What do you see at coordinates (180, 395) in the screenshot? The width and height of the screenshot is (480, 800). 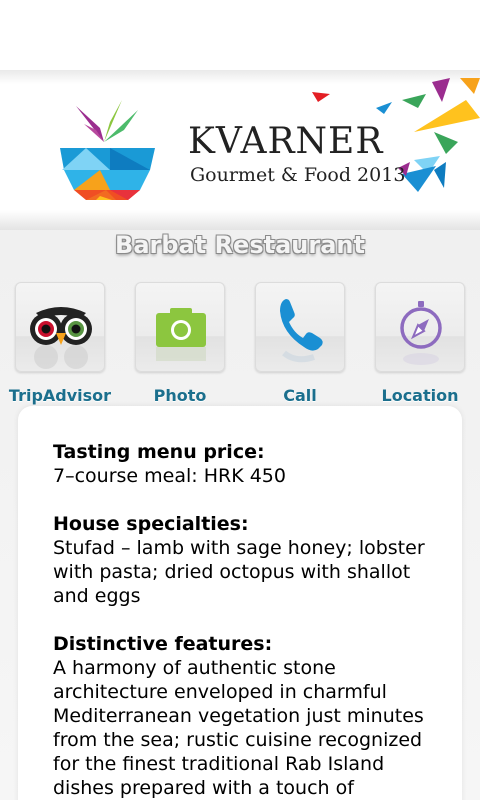 I see `photo-label: Photo` at bounding box center [180, 395].